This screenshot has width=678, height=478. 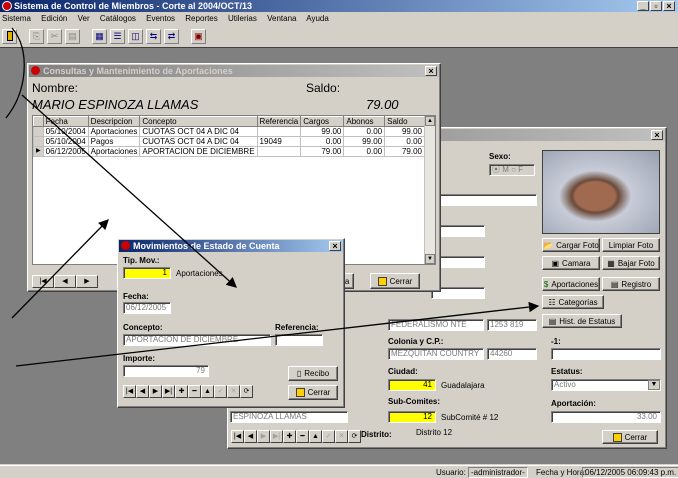 I want to click on exit-icon, so click(x=9, y=36).